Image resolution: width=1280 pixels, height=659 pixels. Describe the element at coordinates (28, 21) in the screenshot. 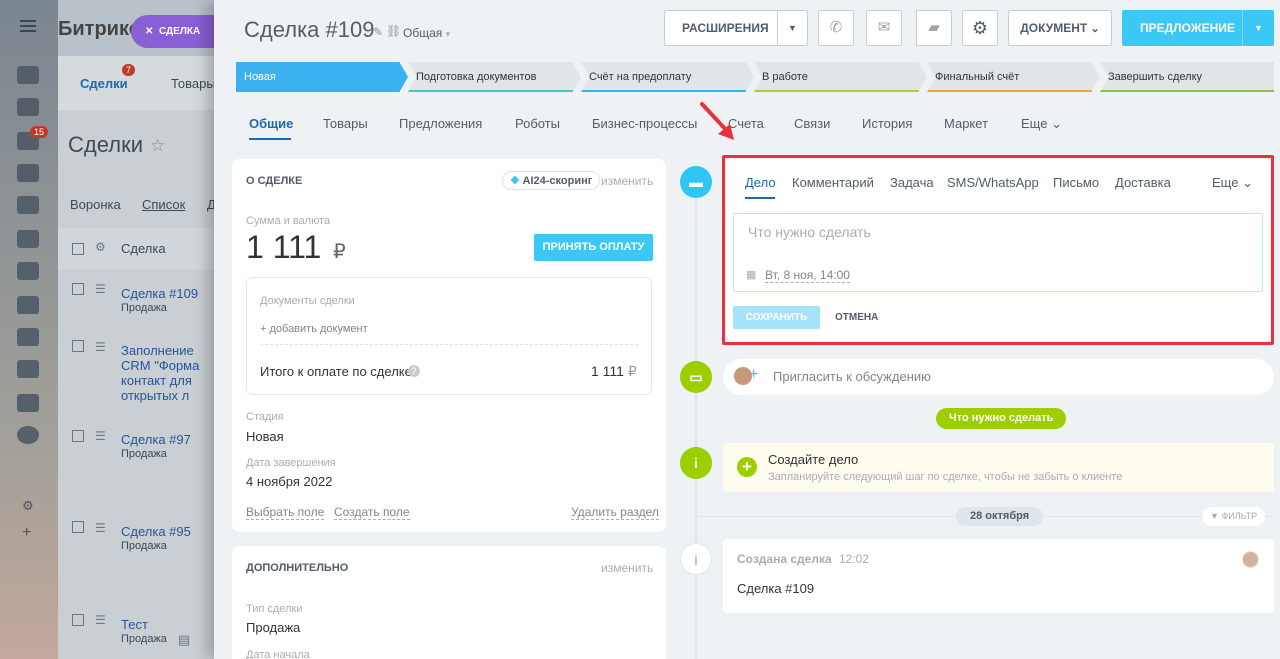

I see `menu-icon` at that location.